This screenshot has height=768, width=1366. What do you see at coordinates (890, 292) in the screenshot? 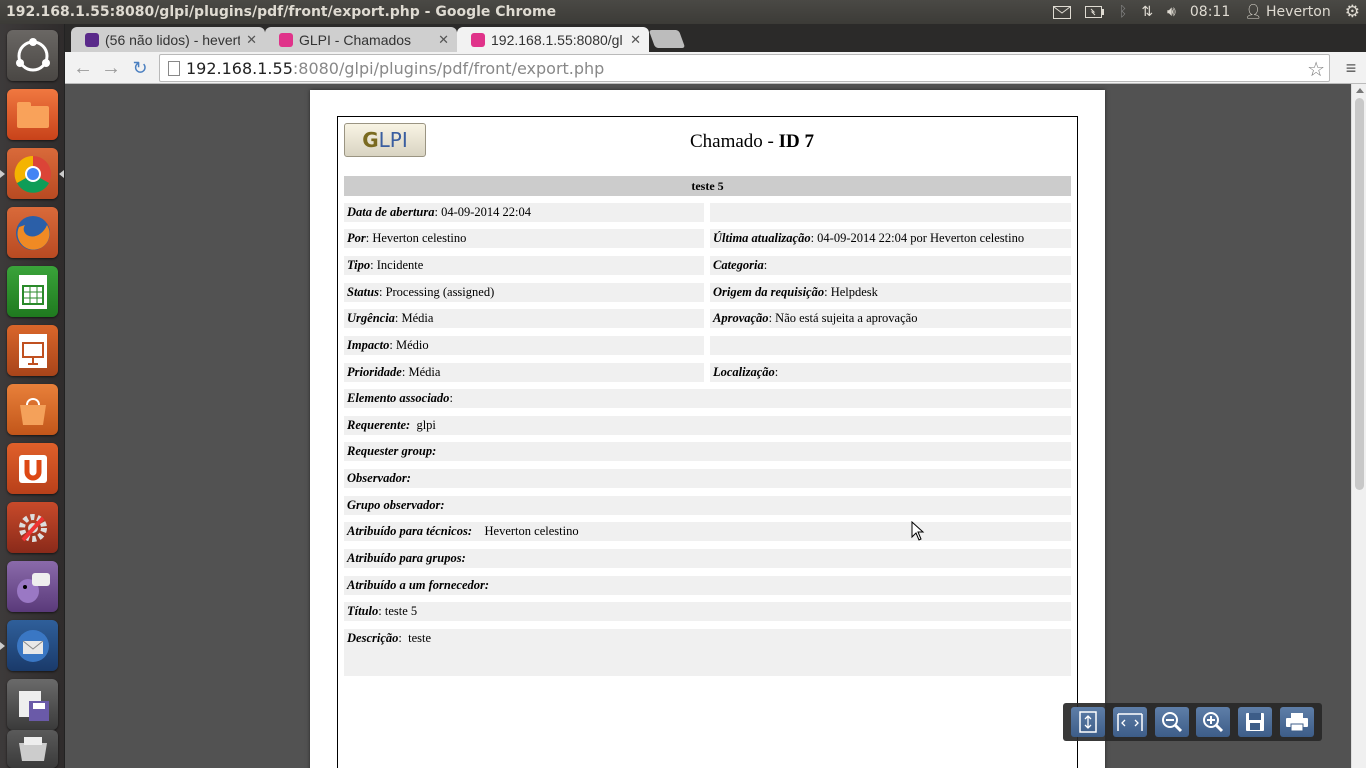
I see `field-origem: Origem da requisição: Helpdesk` at bounding box center [890, 292].